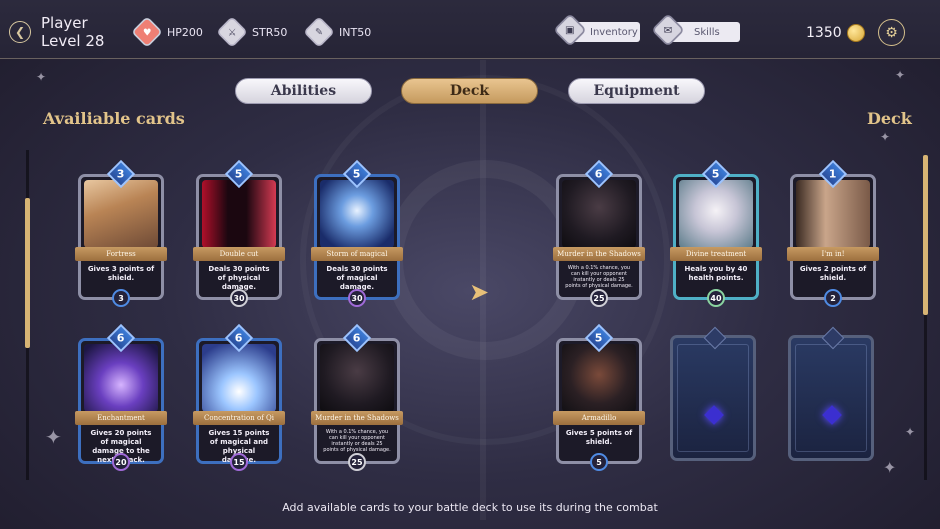 Image resolution: width=940 pixels, height=529 pixels. What do you see at coordinates (239, 254) in the screenshot?
I see `card-name: Double cut` at bounding box center [239, 254].